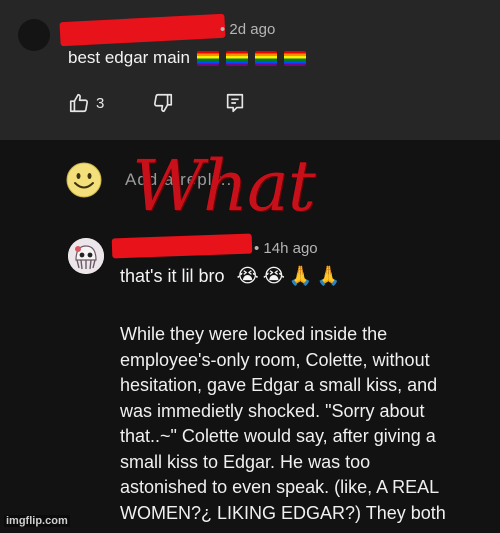  I want to click on comment-text: best edgar main, so click(187, 58).